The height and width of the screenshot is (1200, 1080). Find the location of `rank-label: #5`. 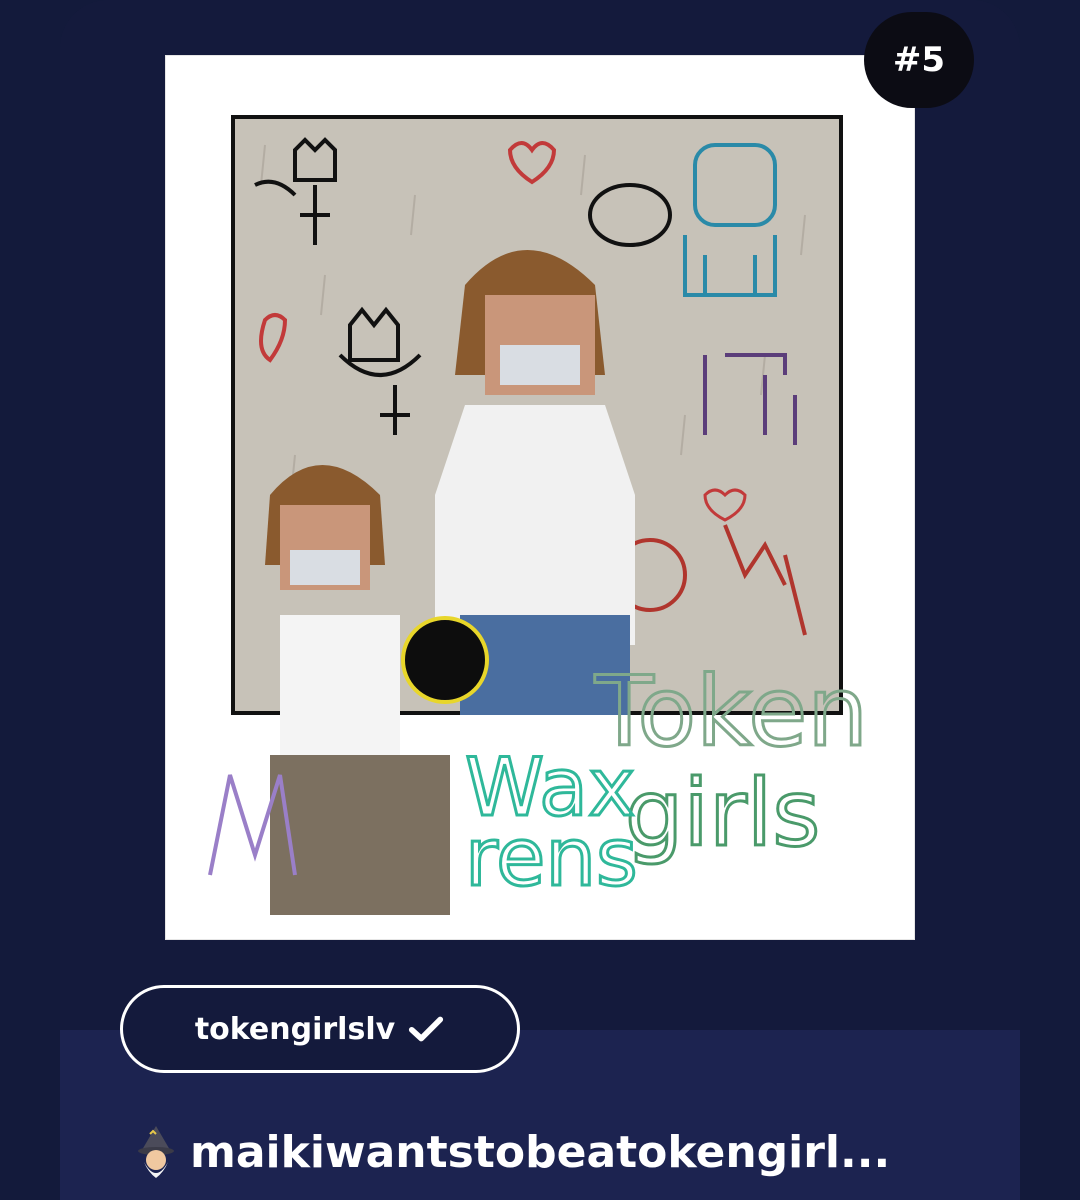

rank-label: #5 is located at coordinates (919, 60).